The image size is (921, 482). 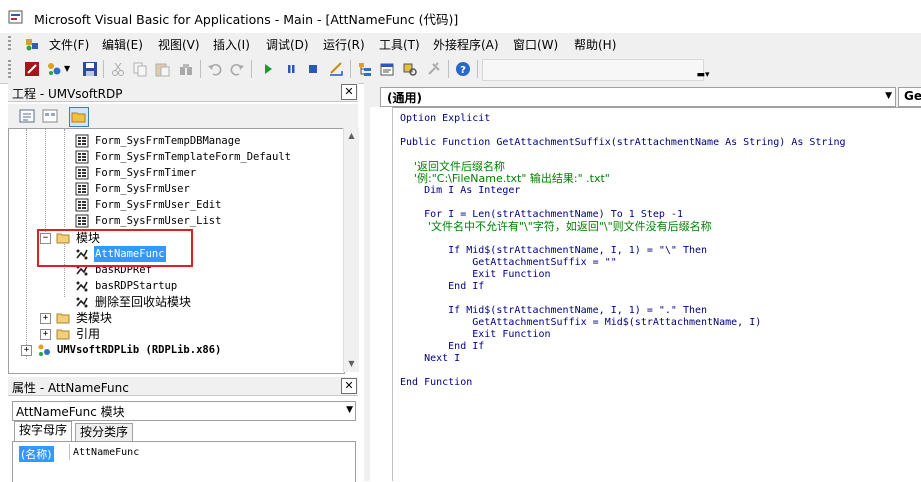 I want to click on project-icon, so click(x=32, y=44).